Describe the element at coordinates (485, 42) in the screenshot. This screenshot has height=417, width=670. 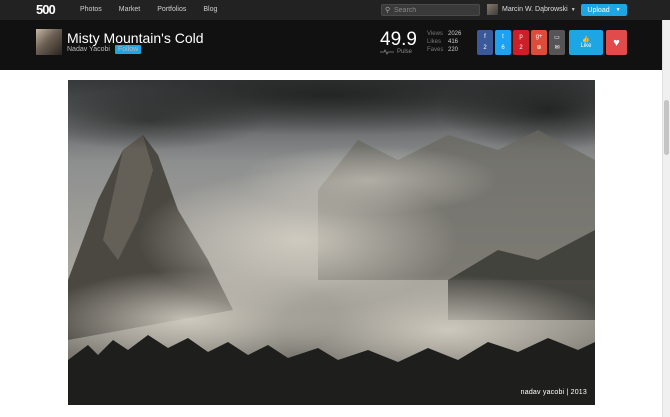
I see `share-facebook-button: f 2` at that location.